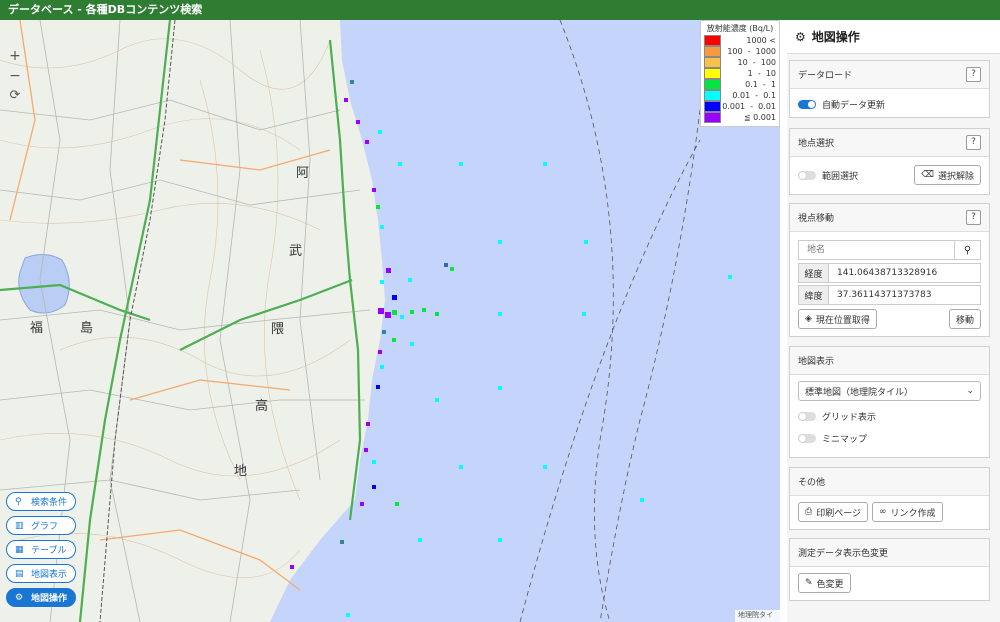 Image resolution: width=1000 pixels, height=622 pixels. What do you see at coordinates (19, 525) in the screenshot?
I see `chart-icon: ▥` at bounding box center [19, 525].